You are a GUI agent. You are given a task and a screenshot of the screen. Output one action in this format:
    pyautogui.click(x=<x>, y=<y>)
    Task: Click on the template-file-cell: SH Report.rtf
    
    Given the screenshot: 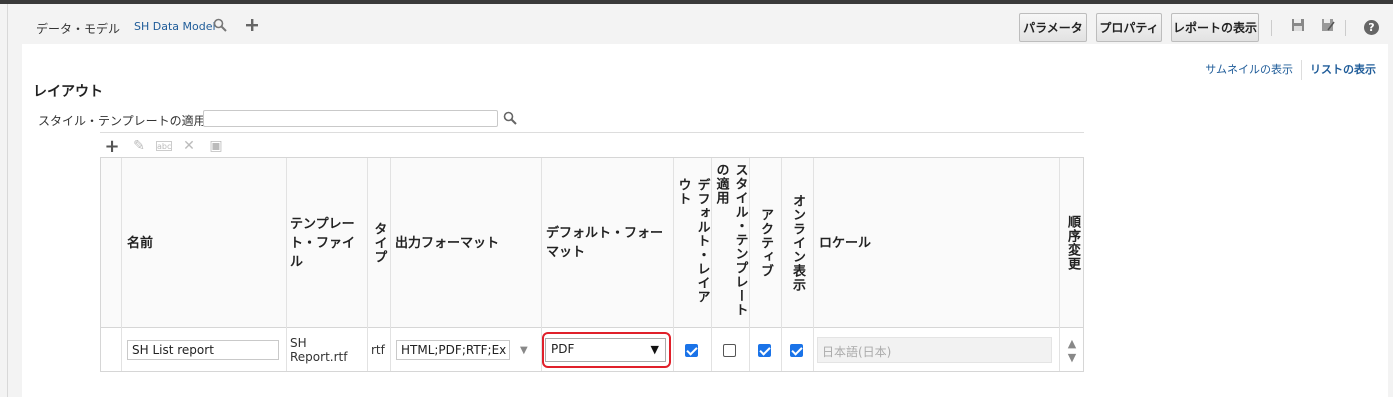 What is the action you would take?
    pyautogui.click(x=319, y=350)
    